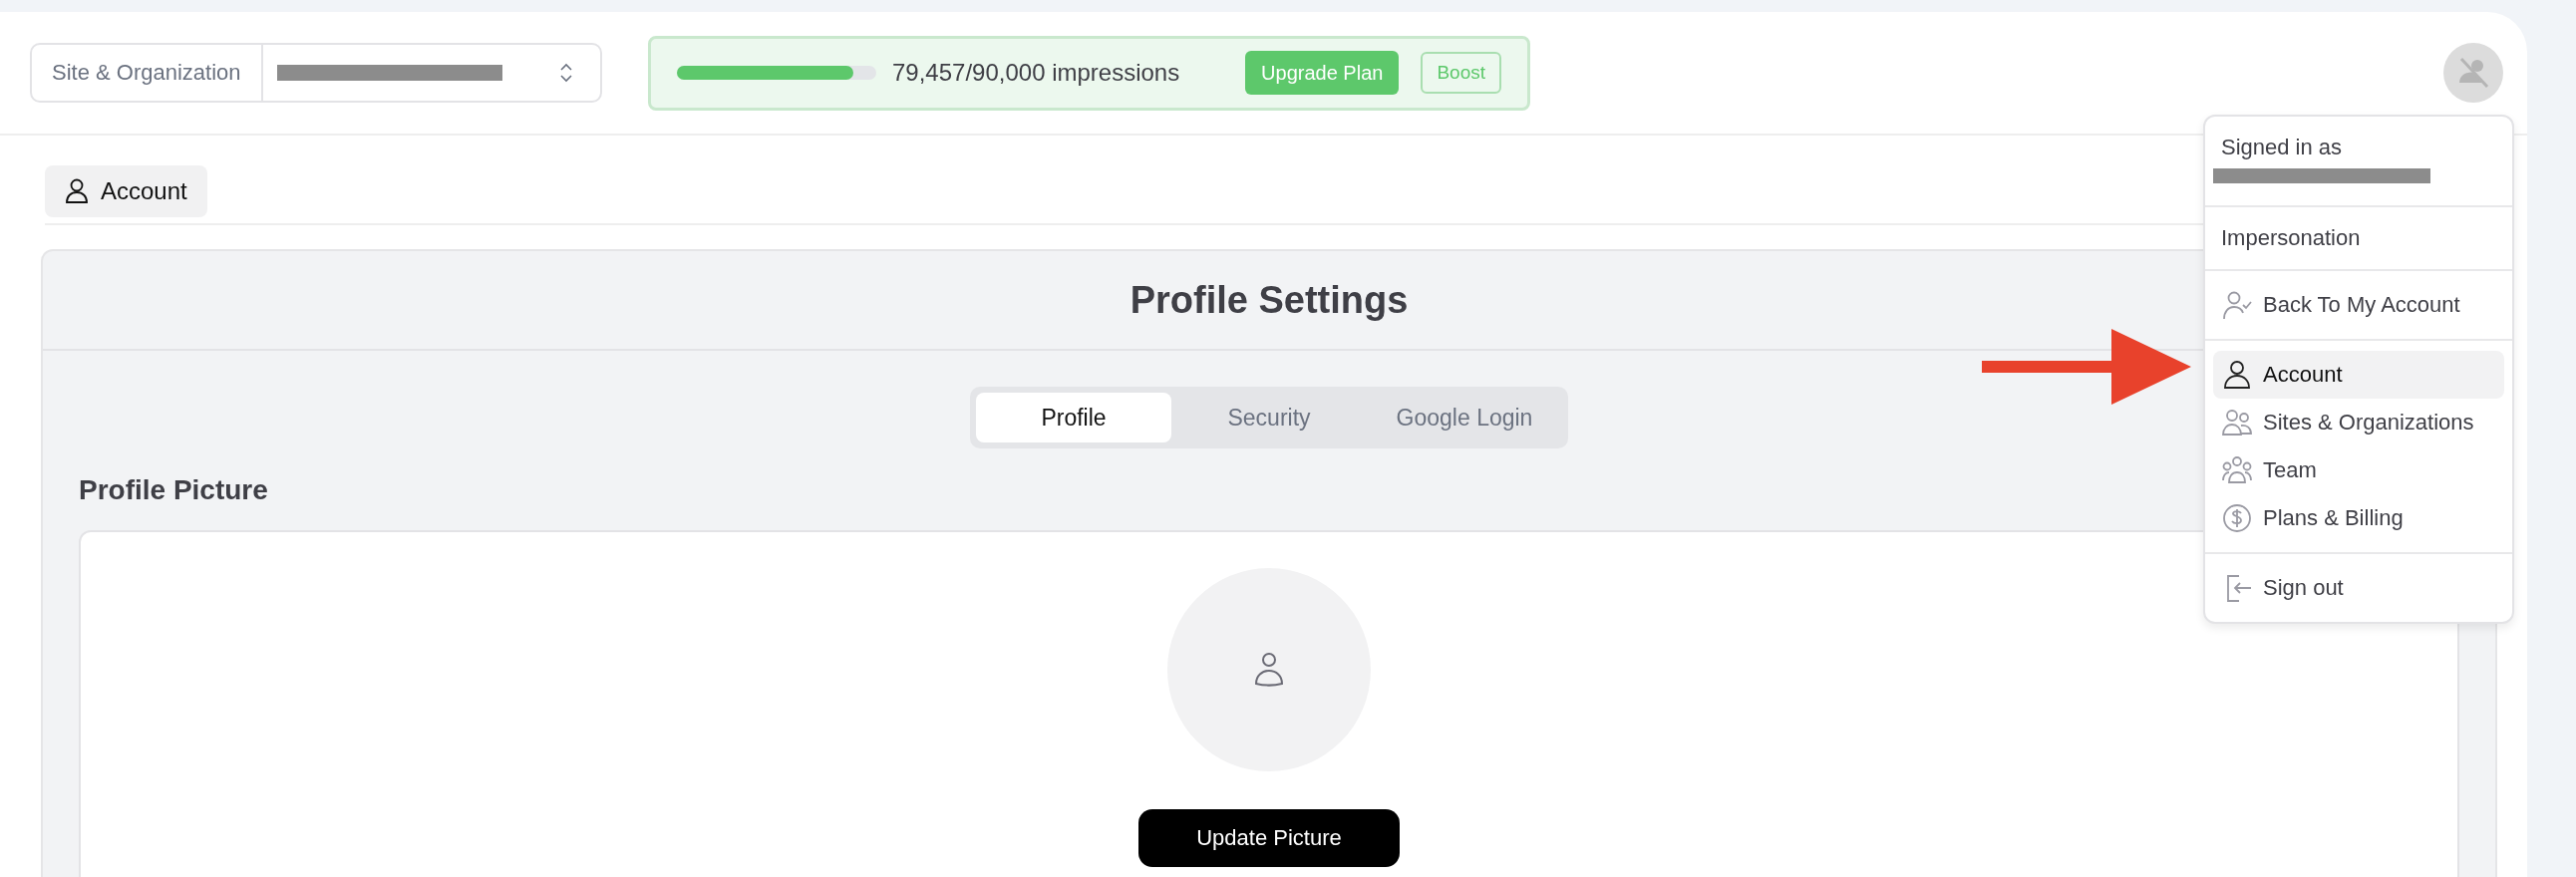 This screenshot has width=2576, height=877. Describe the element at coordinates (2358, 518) in the screenshot. I see `menu-item: Plans & Billing` at that location.